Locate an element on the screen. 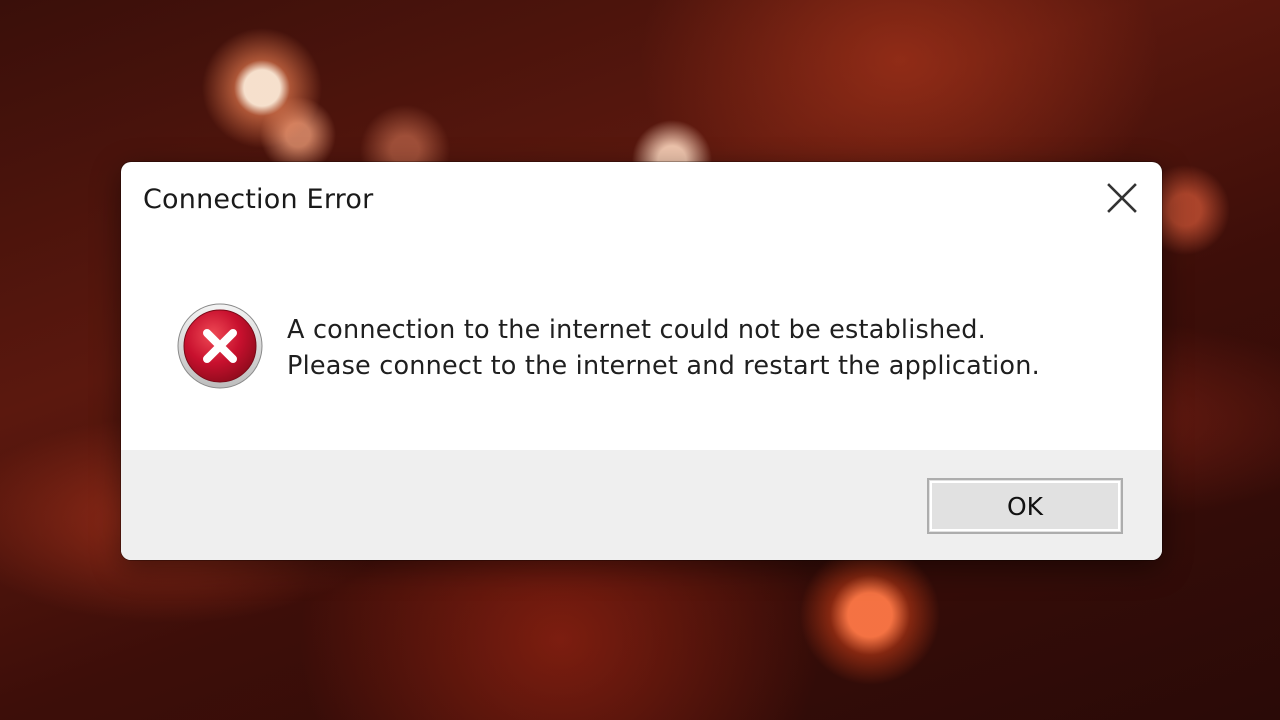 The height and width of the screenshot is (720, 1280). close-icon is located at coordinates (1122, 198).